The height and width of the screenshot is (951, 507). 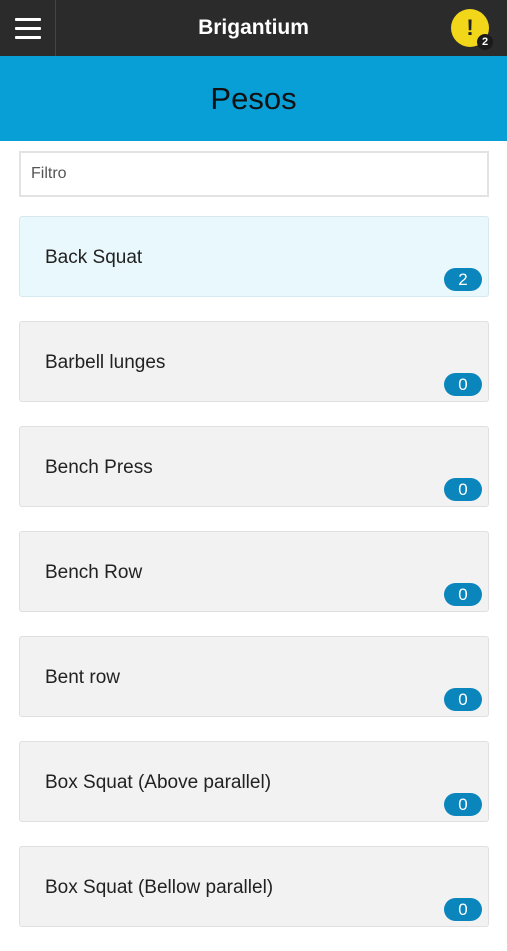 I want to click on filter-input, so click(x=254, y=174).